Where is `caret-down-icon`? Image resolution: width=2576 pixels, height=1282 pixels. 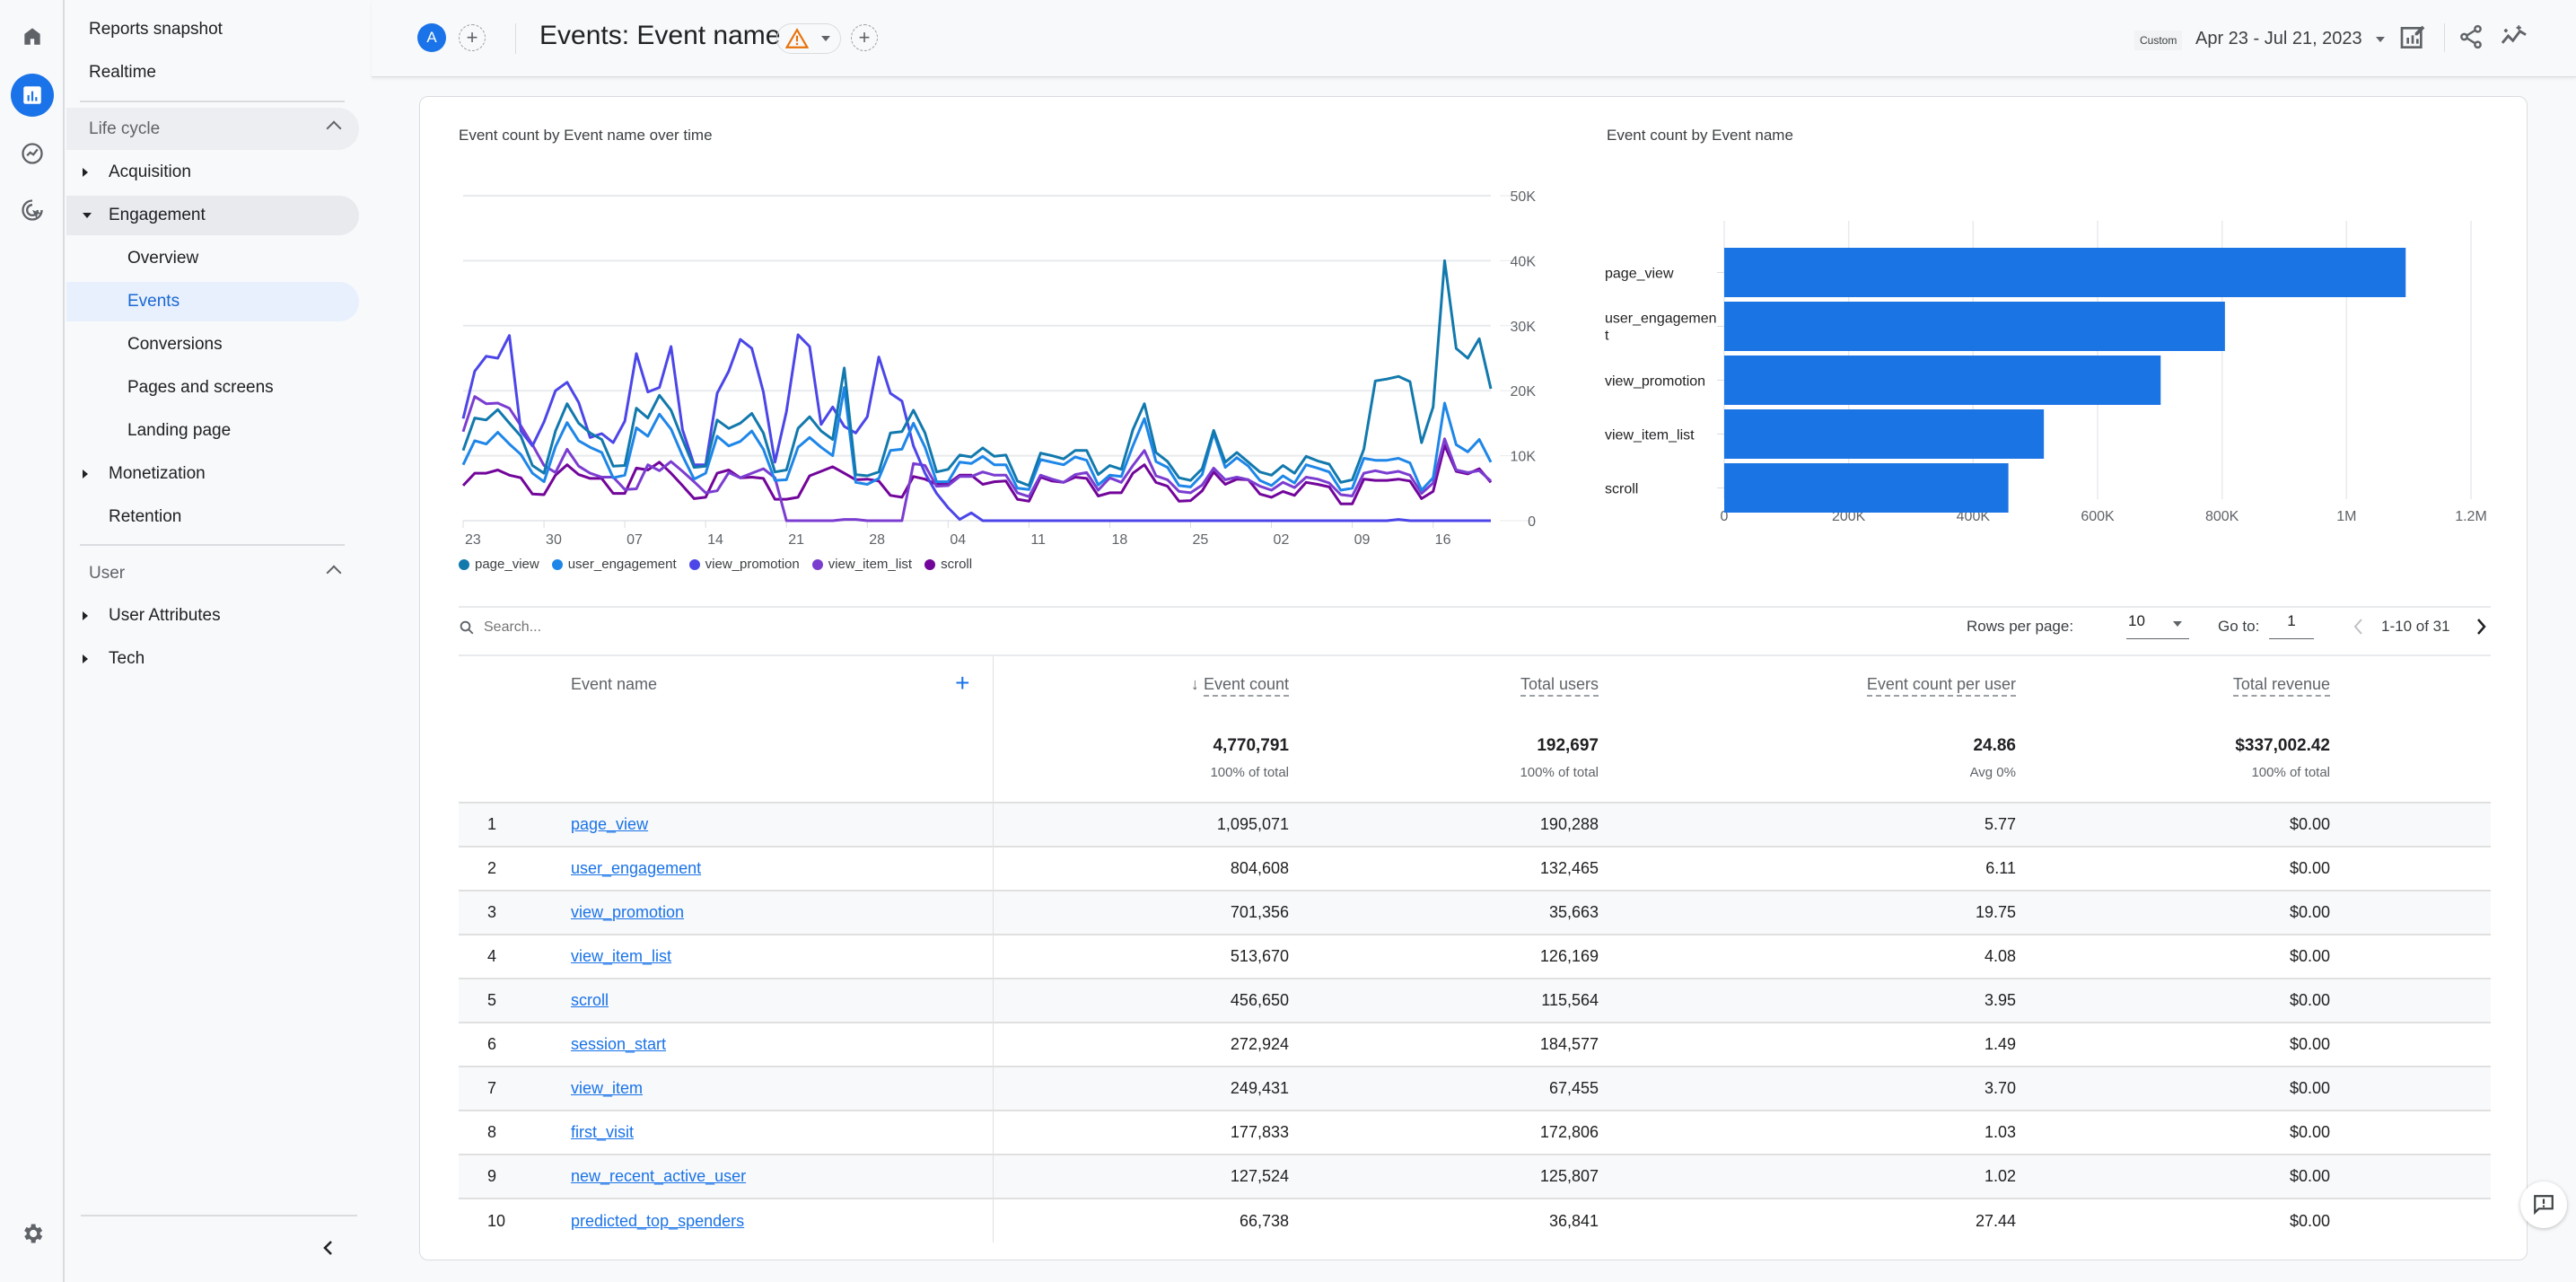 caret-down-icon is located at coordinates (2381, 39).